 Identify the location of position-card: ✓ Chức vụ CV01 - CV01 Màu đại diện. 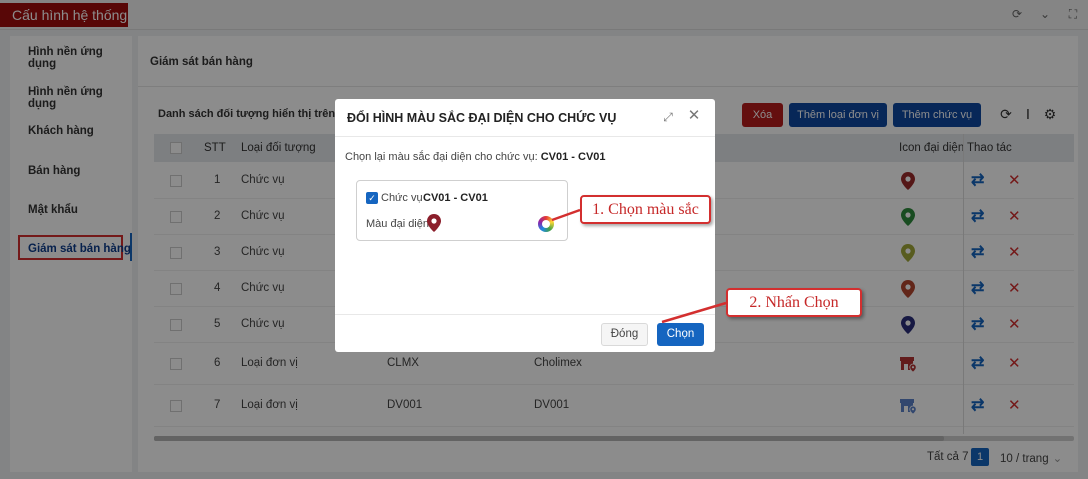
(462, 210).